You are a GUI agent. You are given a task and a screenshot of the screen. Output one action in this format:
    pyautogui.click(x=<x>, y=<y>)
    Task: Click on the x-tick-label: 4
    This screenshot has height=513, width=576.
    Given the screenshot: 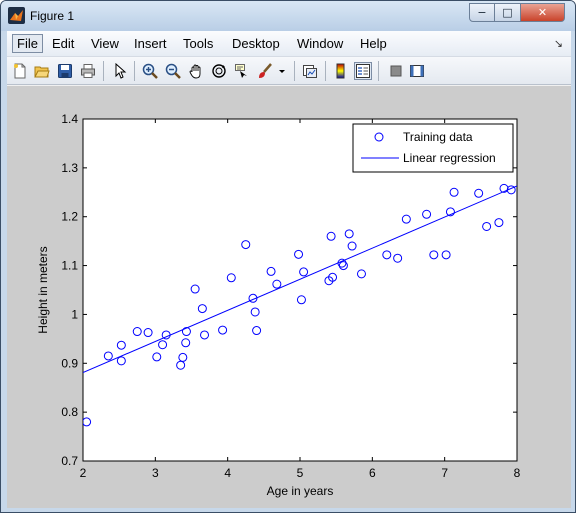 What is the action you would take?
    pyautogui.click(x=227, y=473)
    